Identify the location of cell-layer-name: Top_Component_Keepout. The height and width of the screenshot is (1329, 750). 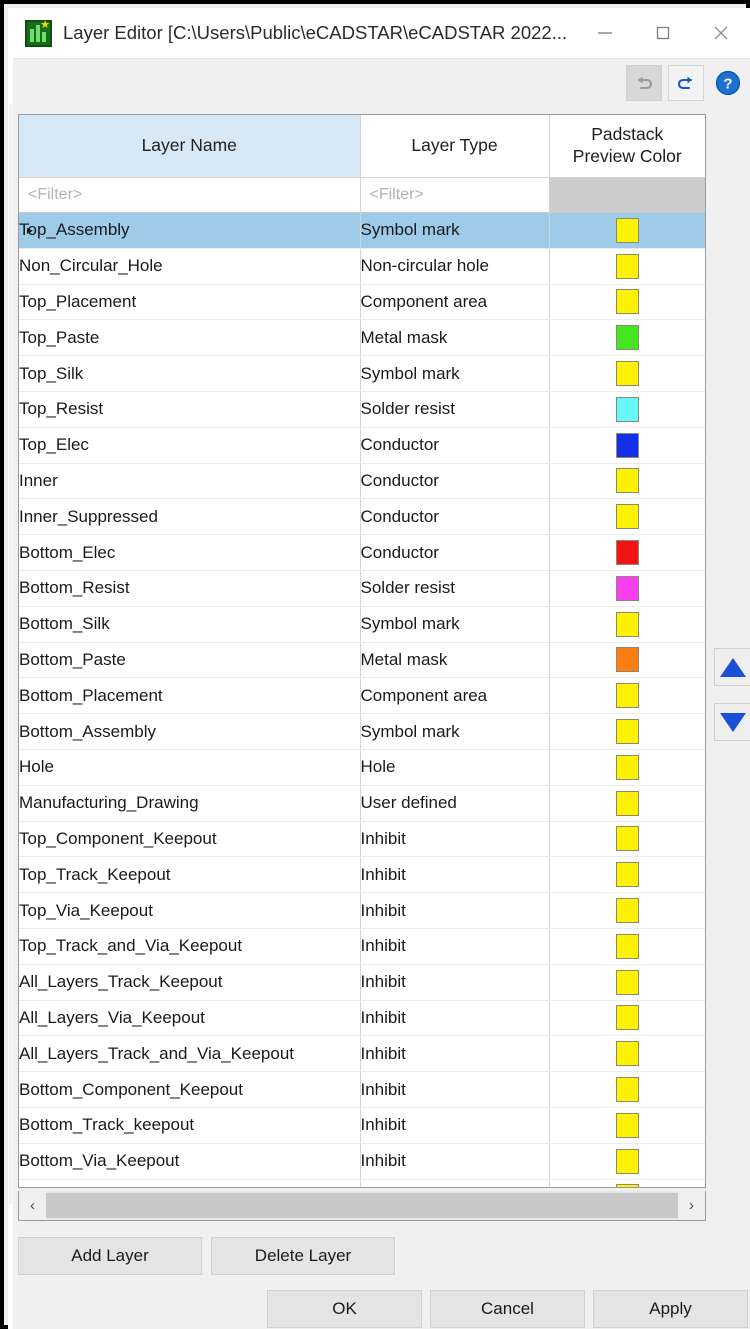
(190, 839).